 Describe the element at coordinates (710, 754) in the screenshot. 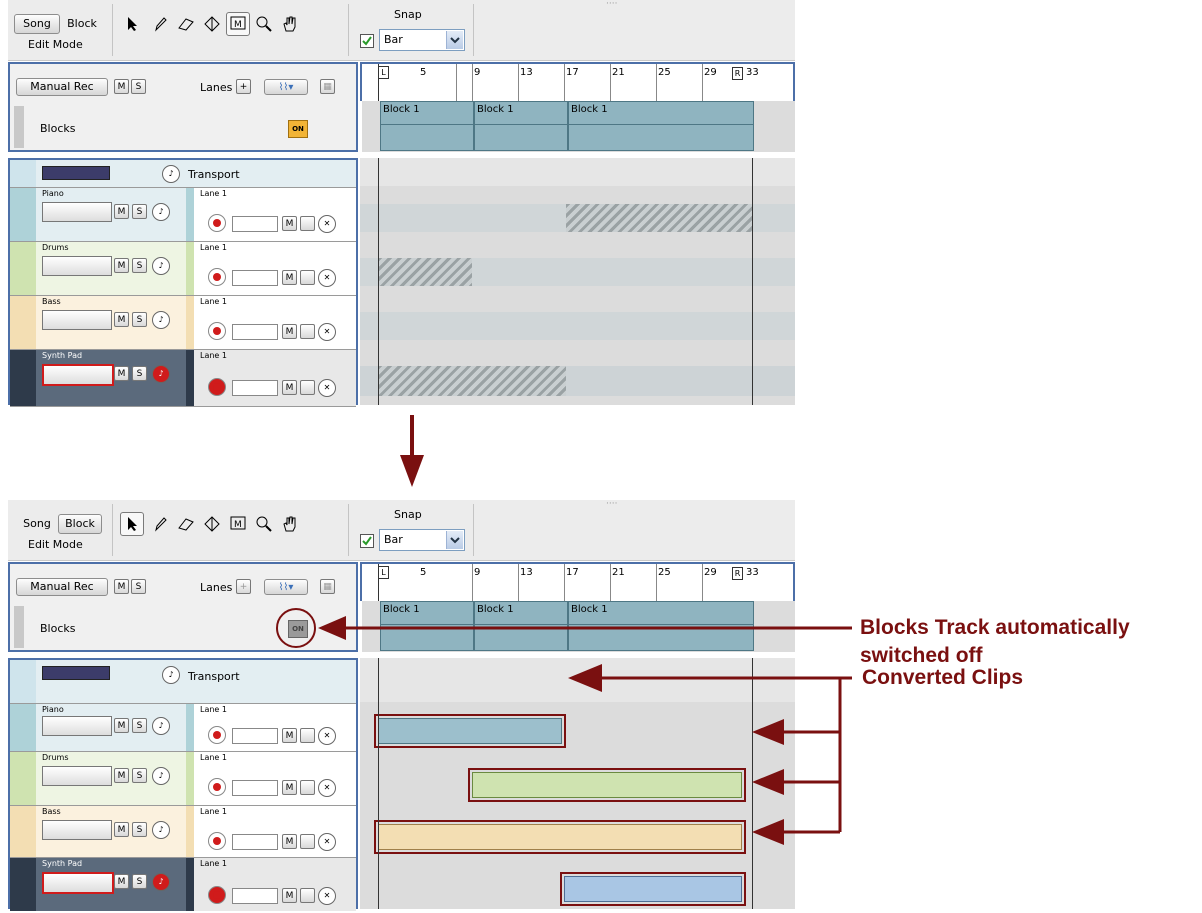

I see `converted-clips-pointers` at that location.